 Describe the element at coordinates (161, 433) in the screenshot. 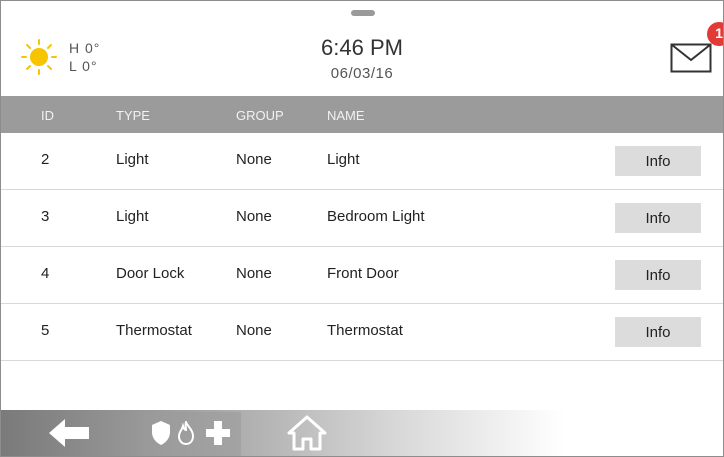

I see `shield-icon` at that location.